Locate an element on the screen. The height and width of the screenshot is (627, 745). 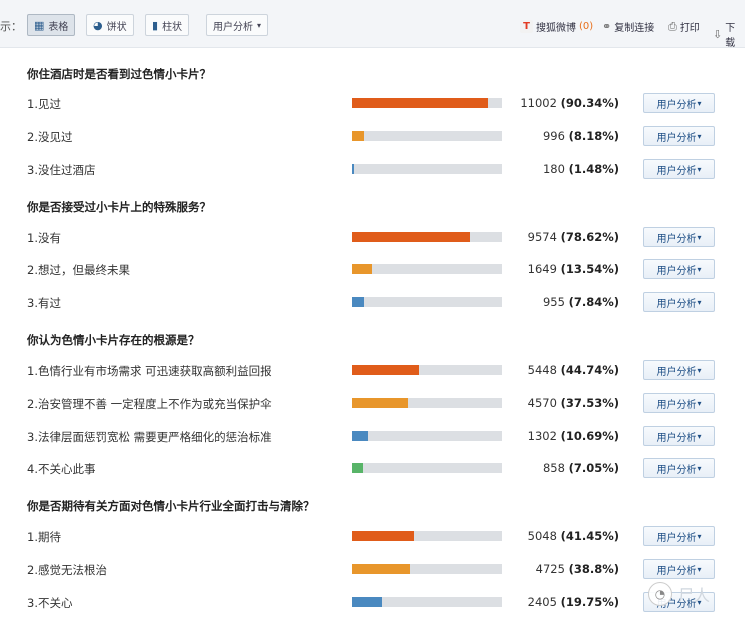
result-count: 180 is located at coordinates (553, 169).